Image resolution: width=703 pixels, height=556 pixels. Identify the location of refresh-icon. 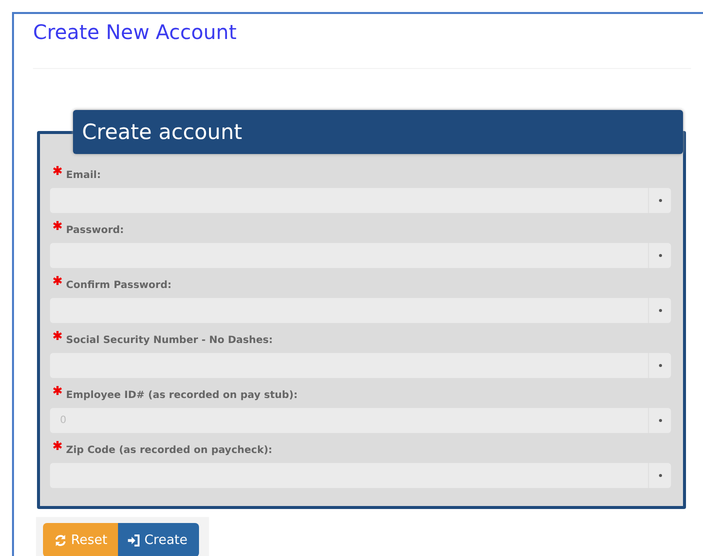
(60, 540).